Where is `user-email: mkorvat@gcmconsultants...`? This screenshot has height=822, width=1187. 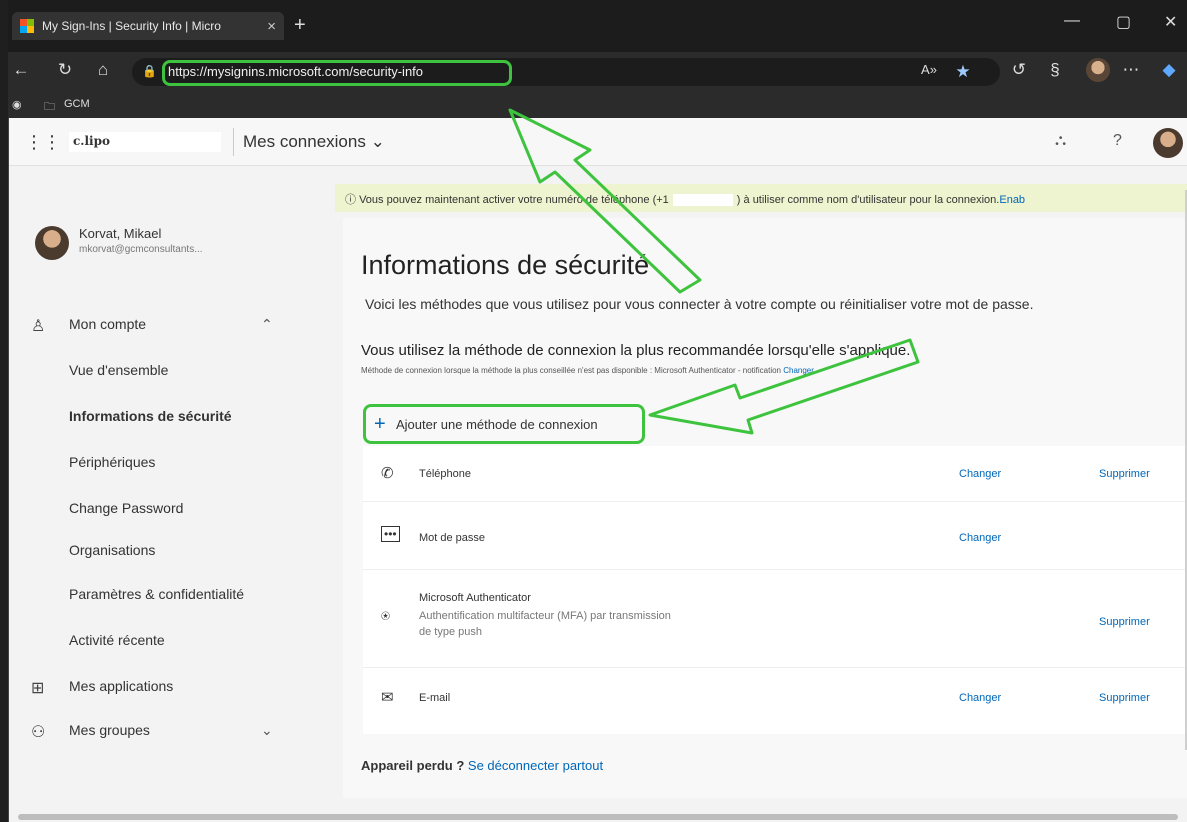 user-email: mkorvat@gcmconsultants... is located at coordinates (141, 249).